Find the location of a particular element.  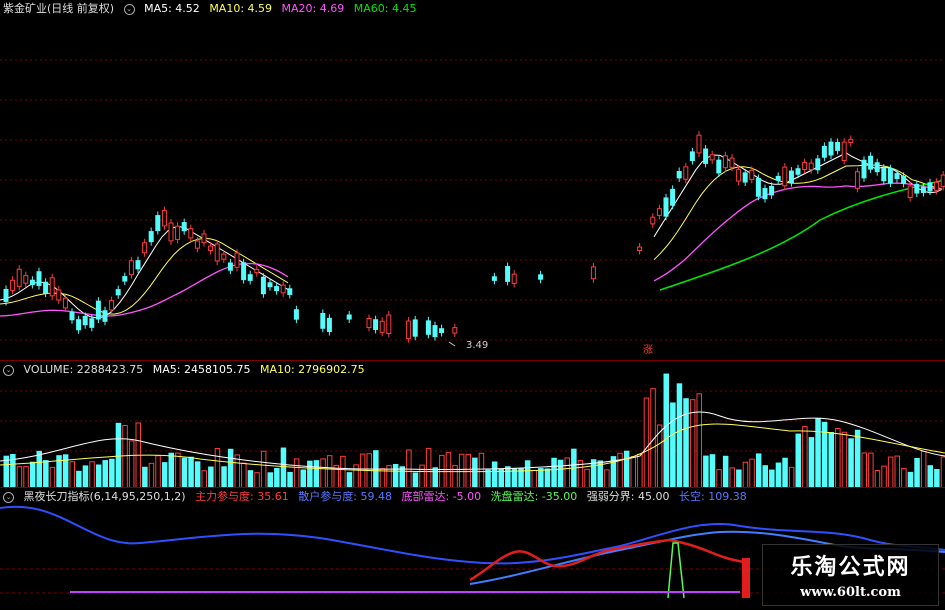

watermark-url: www.60lt.com is located at coordinates (850, 592).